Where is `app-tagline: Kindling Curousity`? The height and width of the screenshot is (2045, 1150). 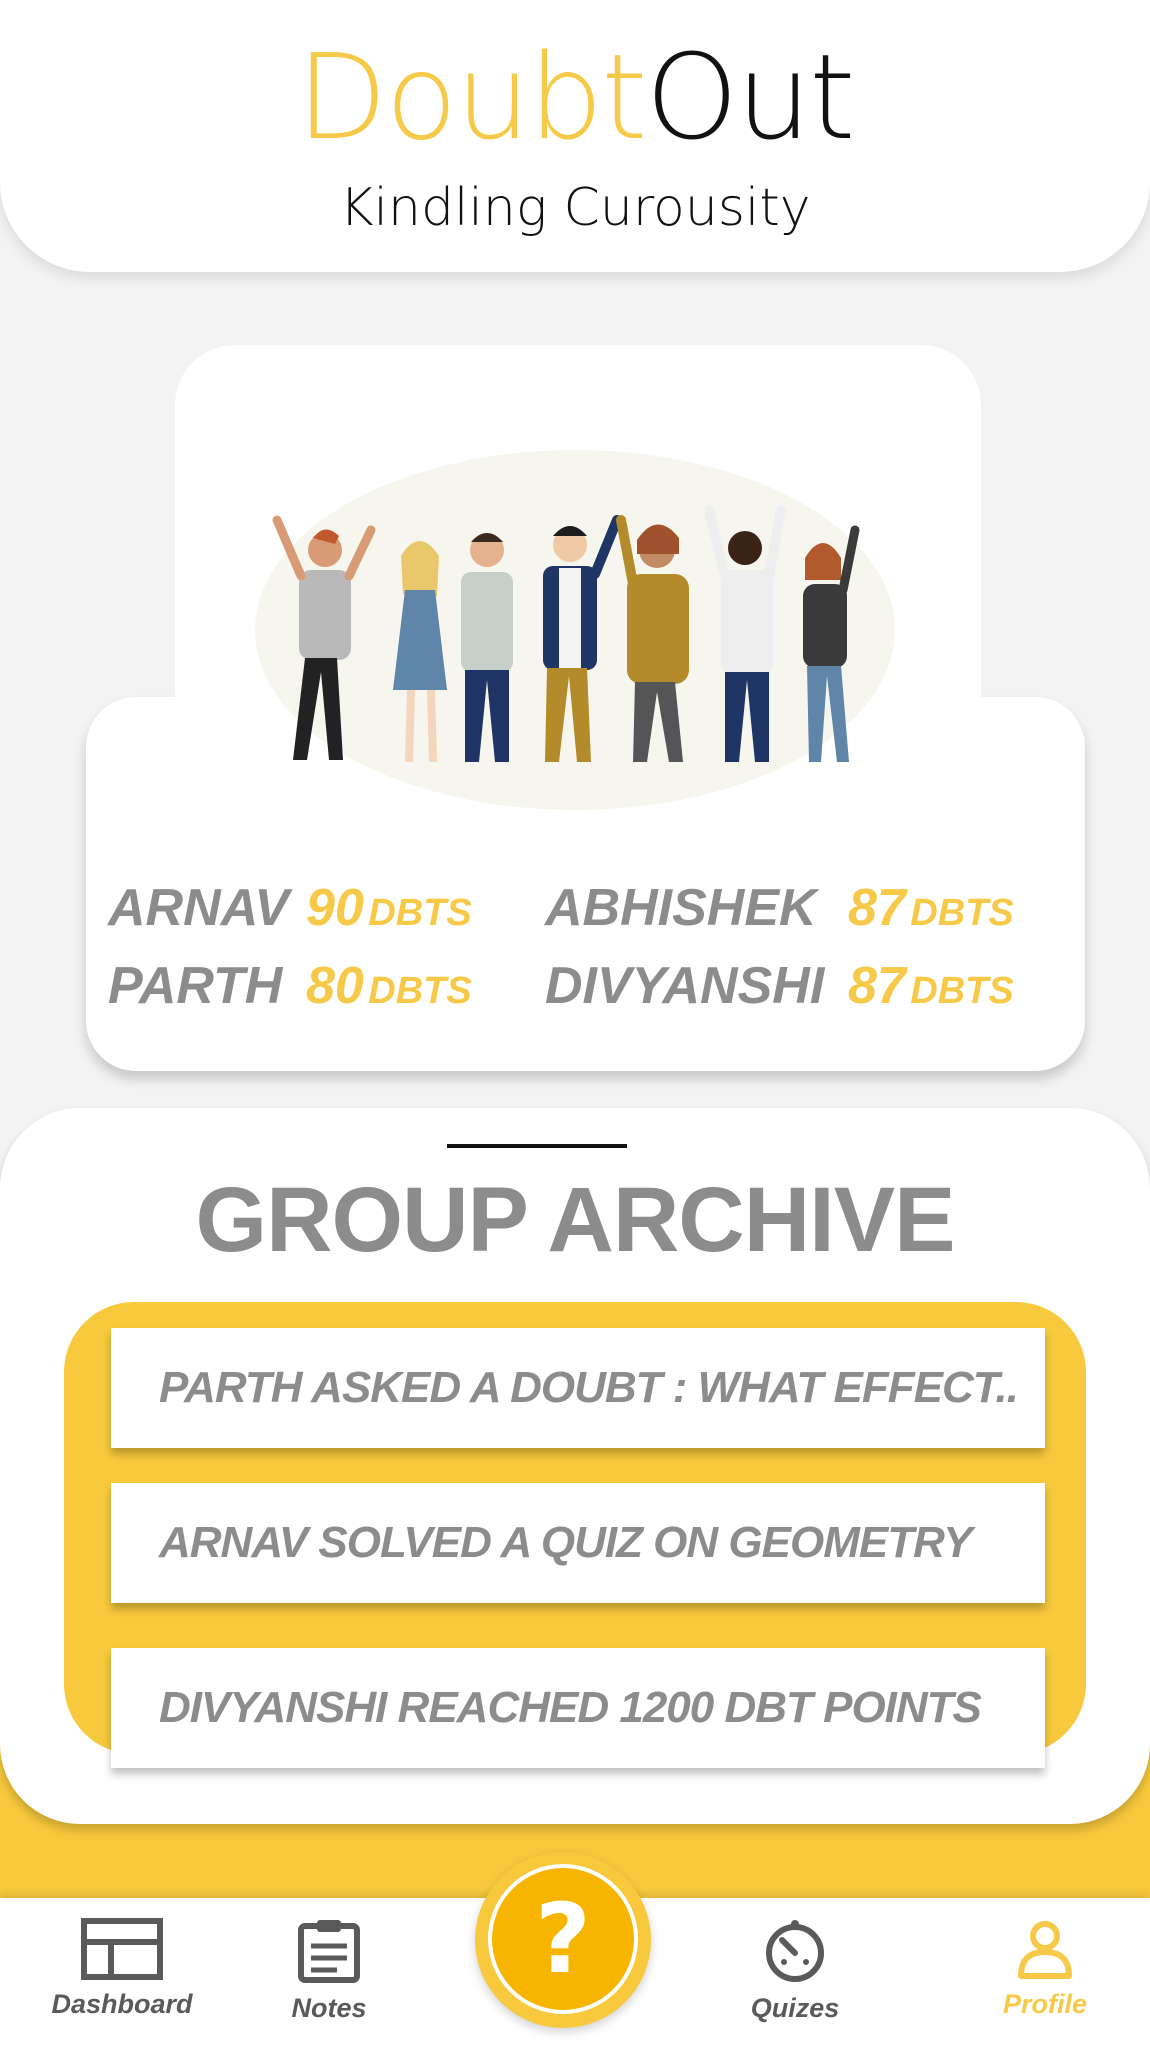 app-tagline: Kindling Curousity is located at coordinates (575, 208).